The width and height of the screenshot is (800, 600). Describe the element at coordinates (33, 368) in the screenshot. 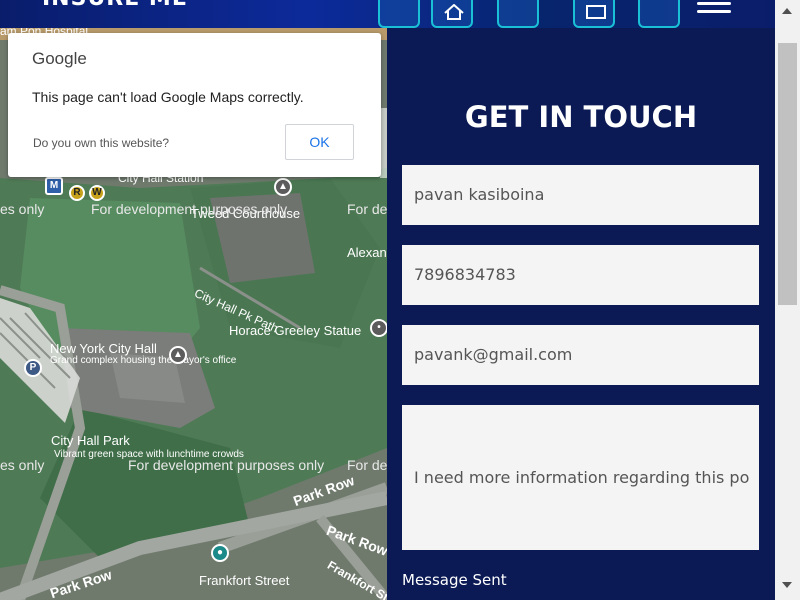

I see `parking-icon: P` at that location.